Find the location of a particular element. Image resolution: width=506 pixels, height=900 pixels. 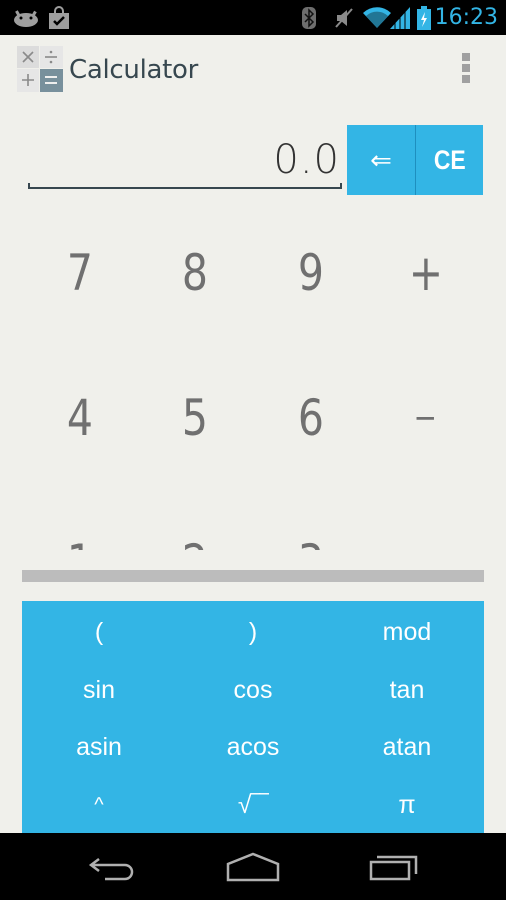

navigation-bar is located at coordinates (253, 866).